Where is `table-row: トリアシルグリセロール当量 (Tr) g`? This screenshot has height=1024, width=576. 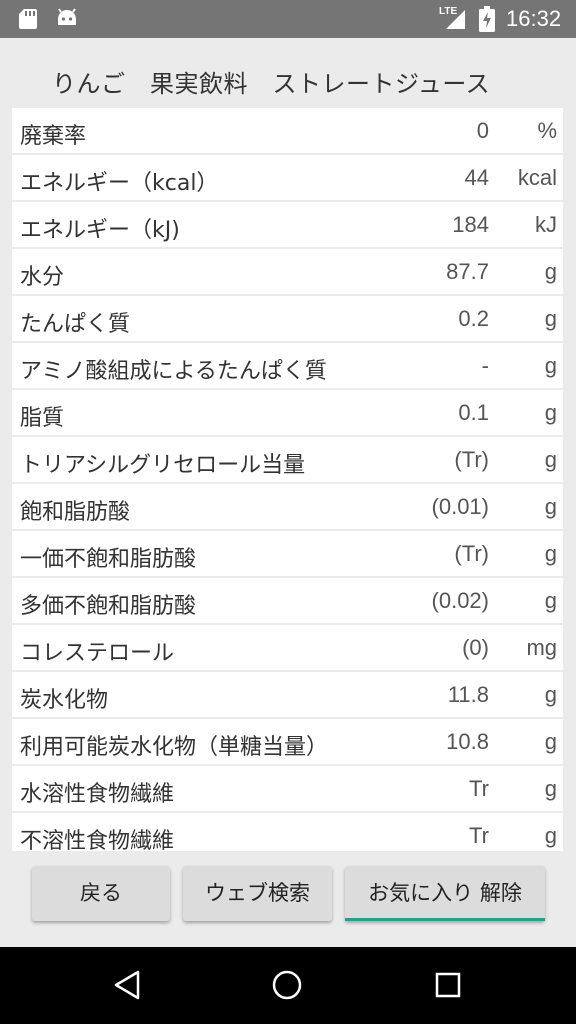 table-row: トリアシルグリセロール当量 (Tr) g is located at coordinates (287, 459).